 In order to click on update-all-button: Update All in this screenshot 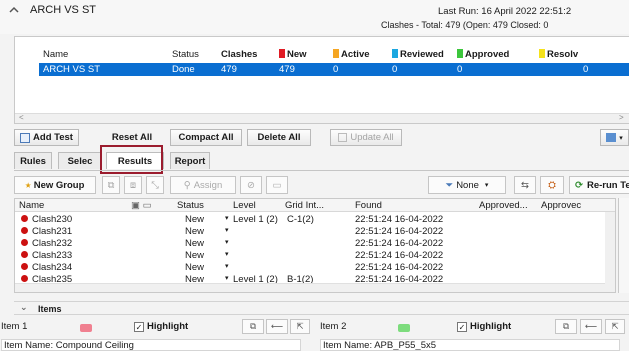, I will do `click(366, 137)`.